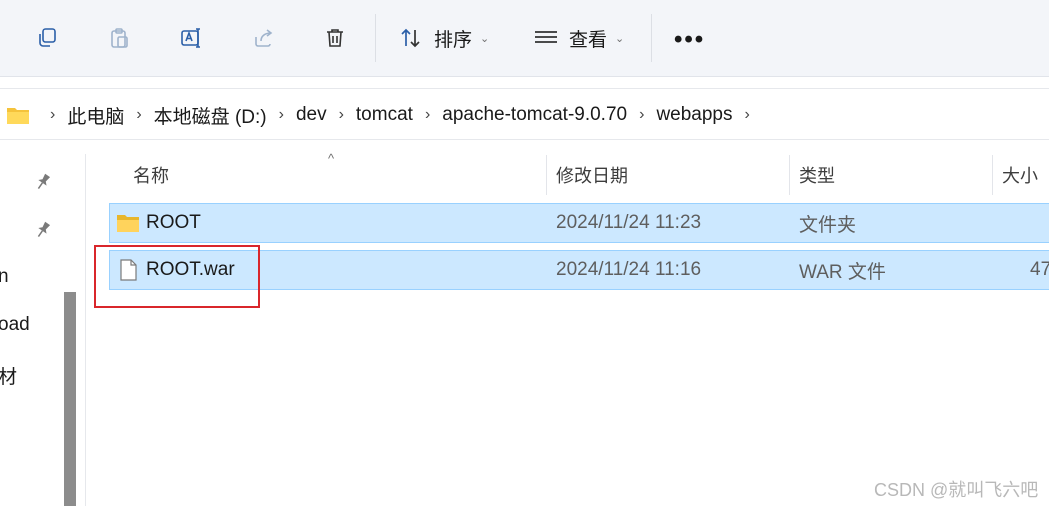 The image size is (1049, 506). I want to click on file-modified: 2024/11/24 11:16, so click(629, 269).